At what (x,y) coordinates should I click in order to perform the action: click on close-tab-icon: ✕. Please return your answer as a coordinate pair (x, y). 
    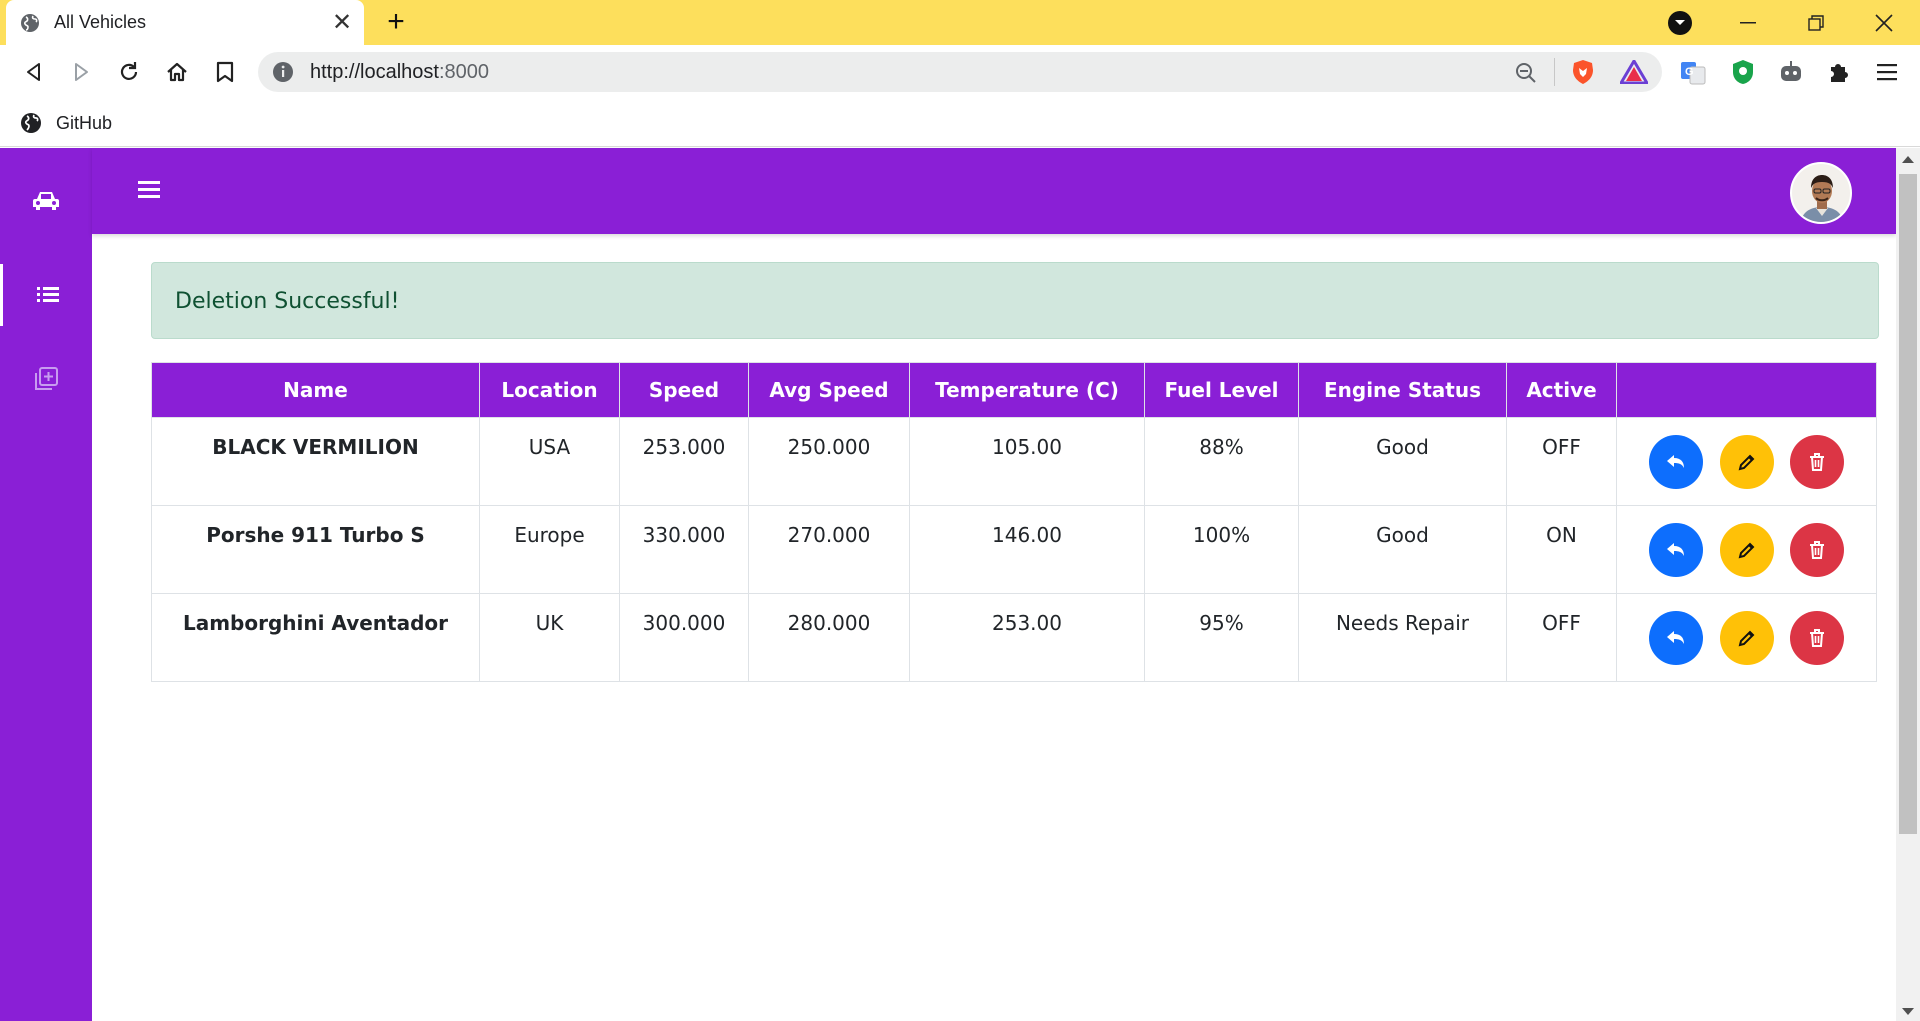
    Looking at the image, I should click on (342, 23).